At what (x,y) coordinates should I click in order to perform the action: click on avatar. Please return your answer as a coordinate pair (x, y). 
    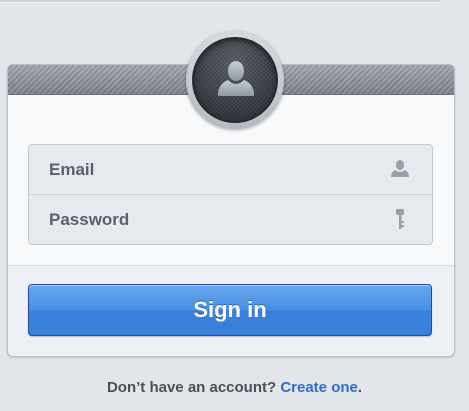
    Looking at the image, I should click on (235, 80).